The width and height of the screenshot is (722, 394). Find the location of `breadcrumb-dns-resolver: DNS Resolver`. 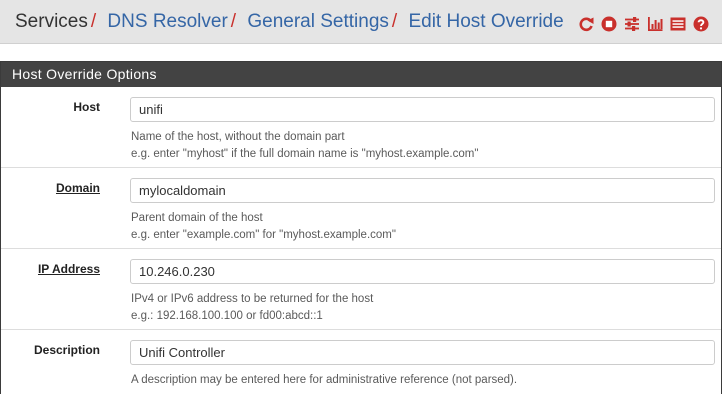

breadcrumb-dns-resolver: DNS Resolver is located at coordinates (167, 21).